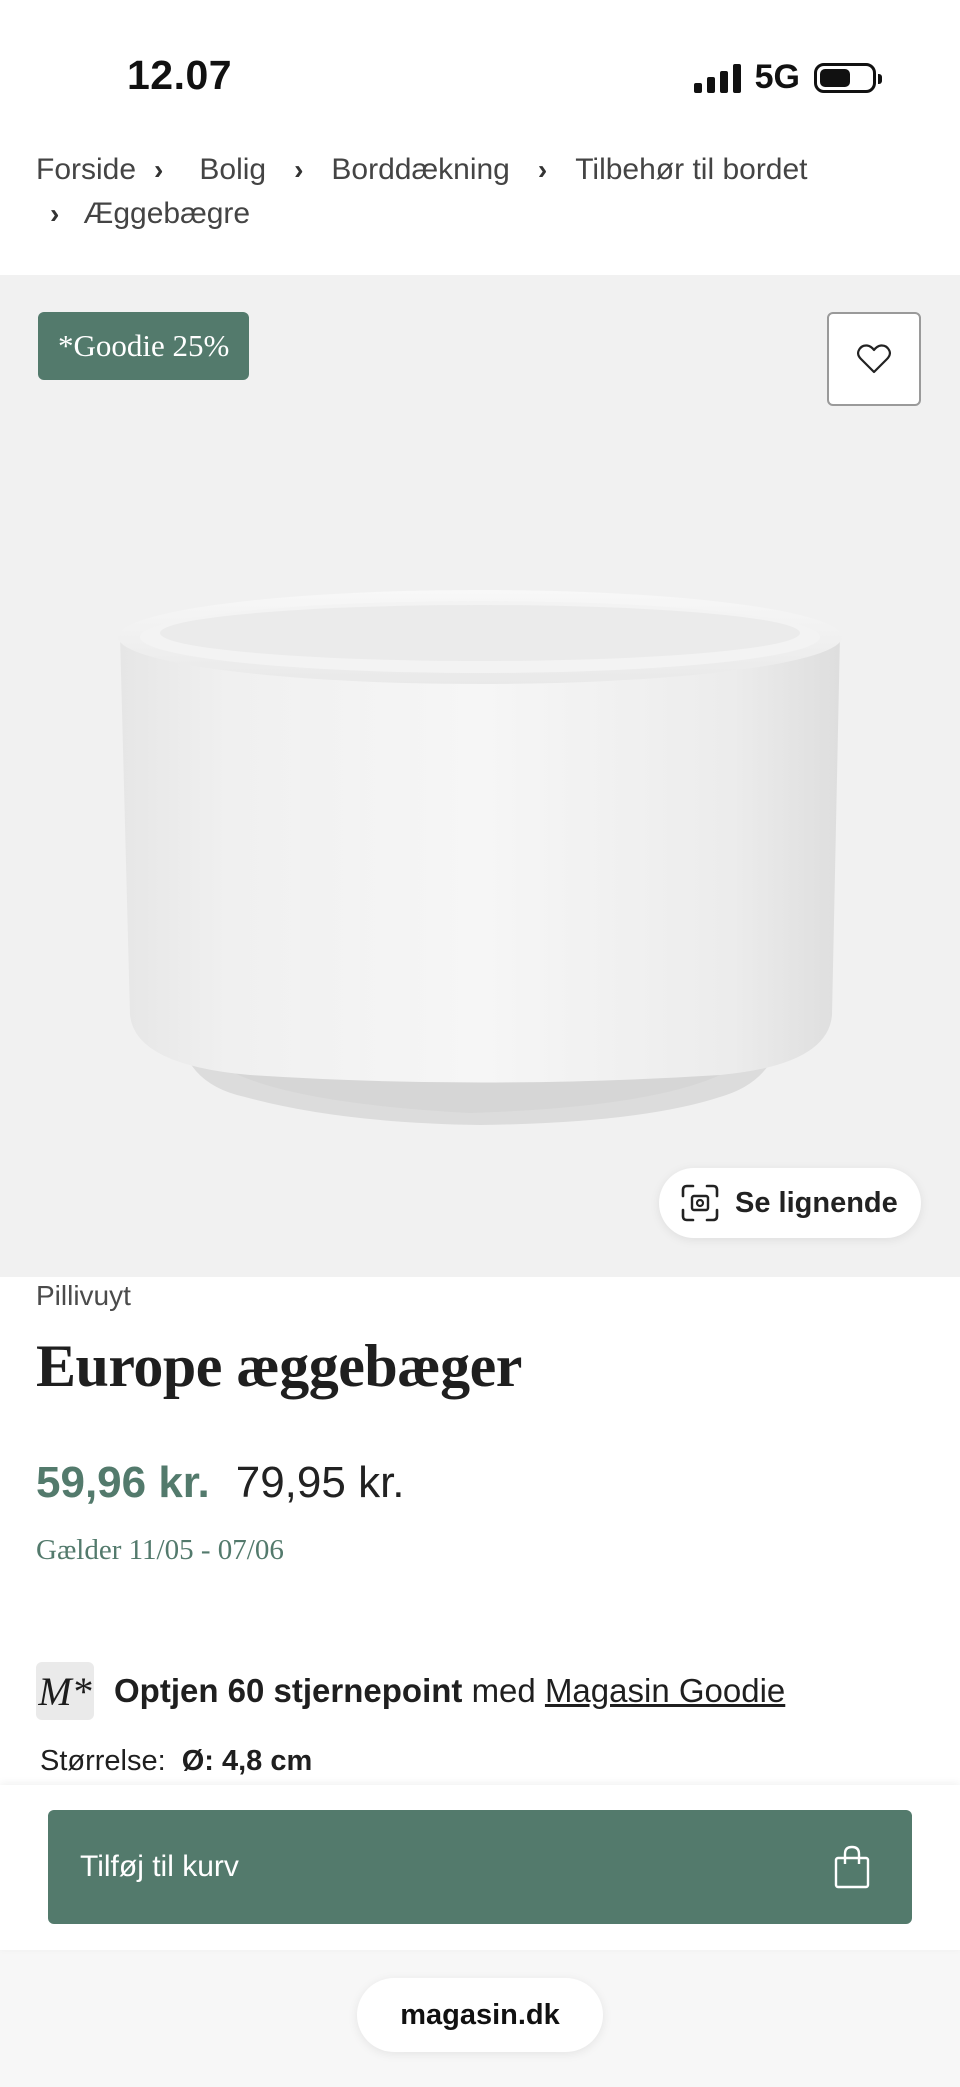 The width and height of the screenshot is (960, 2087). I want to click on visual-search-icon, so click(700, 1203).